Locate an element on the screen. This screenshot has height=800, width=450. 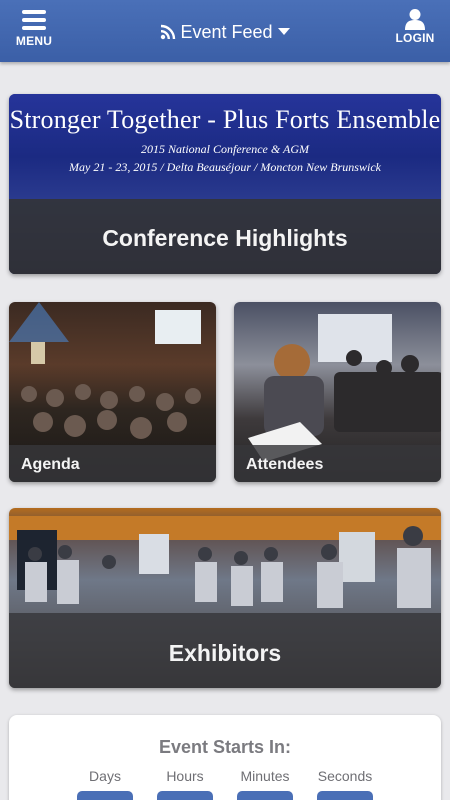
login-label: LOGIN is located at coordinates (415, 38).